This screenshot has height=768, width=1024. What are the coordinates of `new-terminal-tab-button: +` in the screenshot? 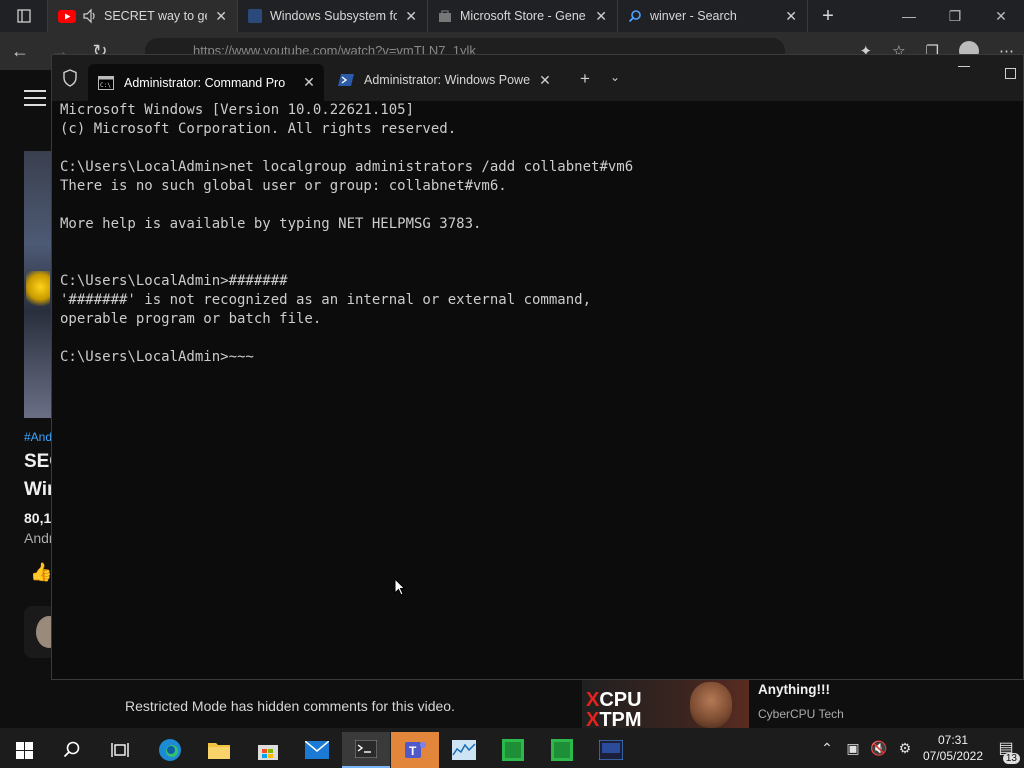 It's located at (585, 79).